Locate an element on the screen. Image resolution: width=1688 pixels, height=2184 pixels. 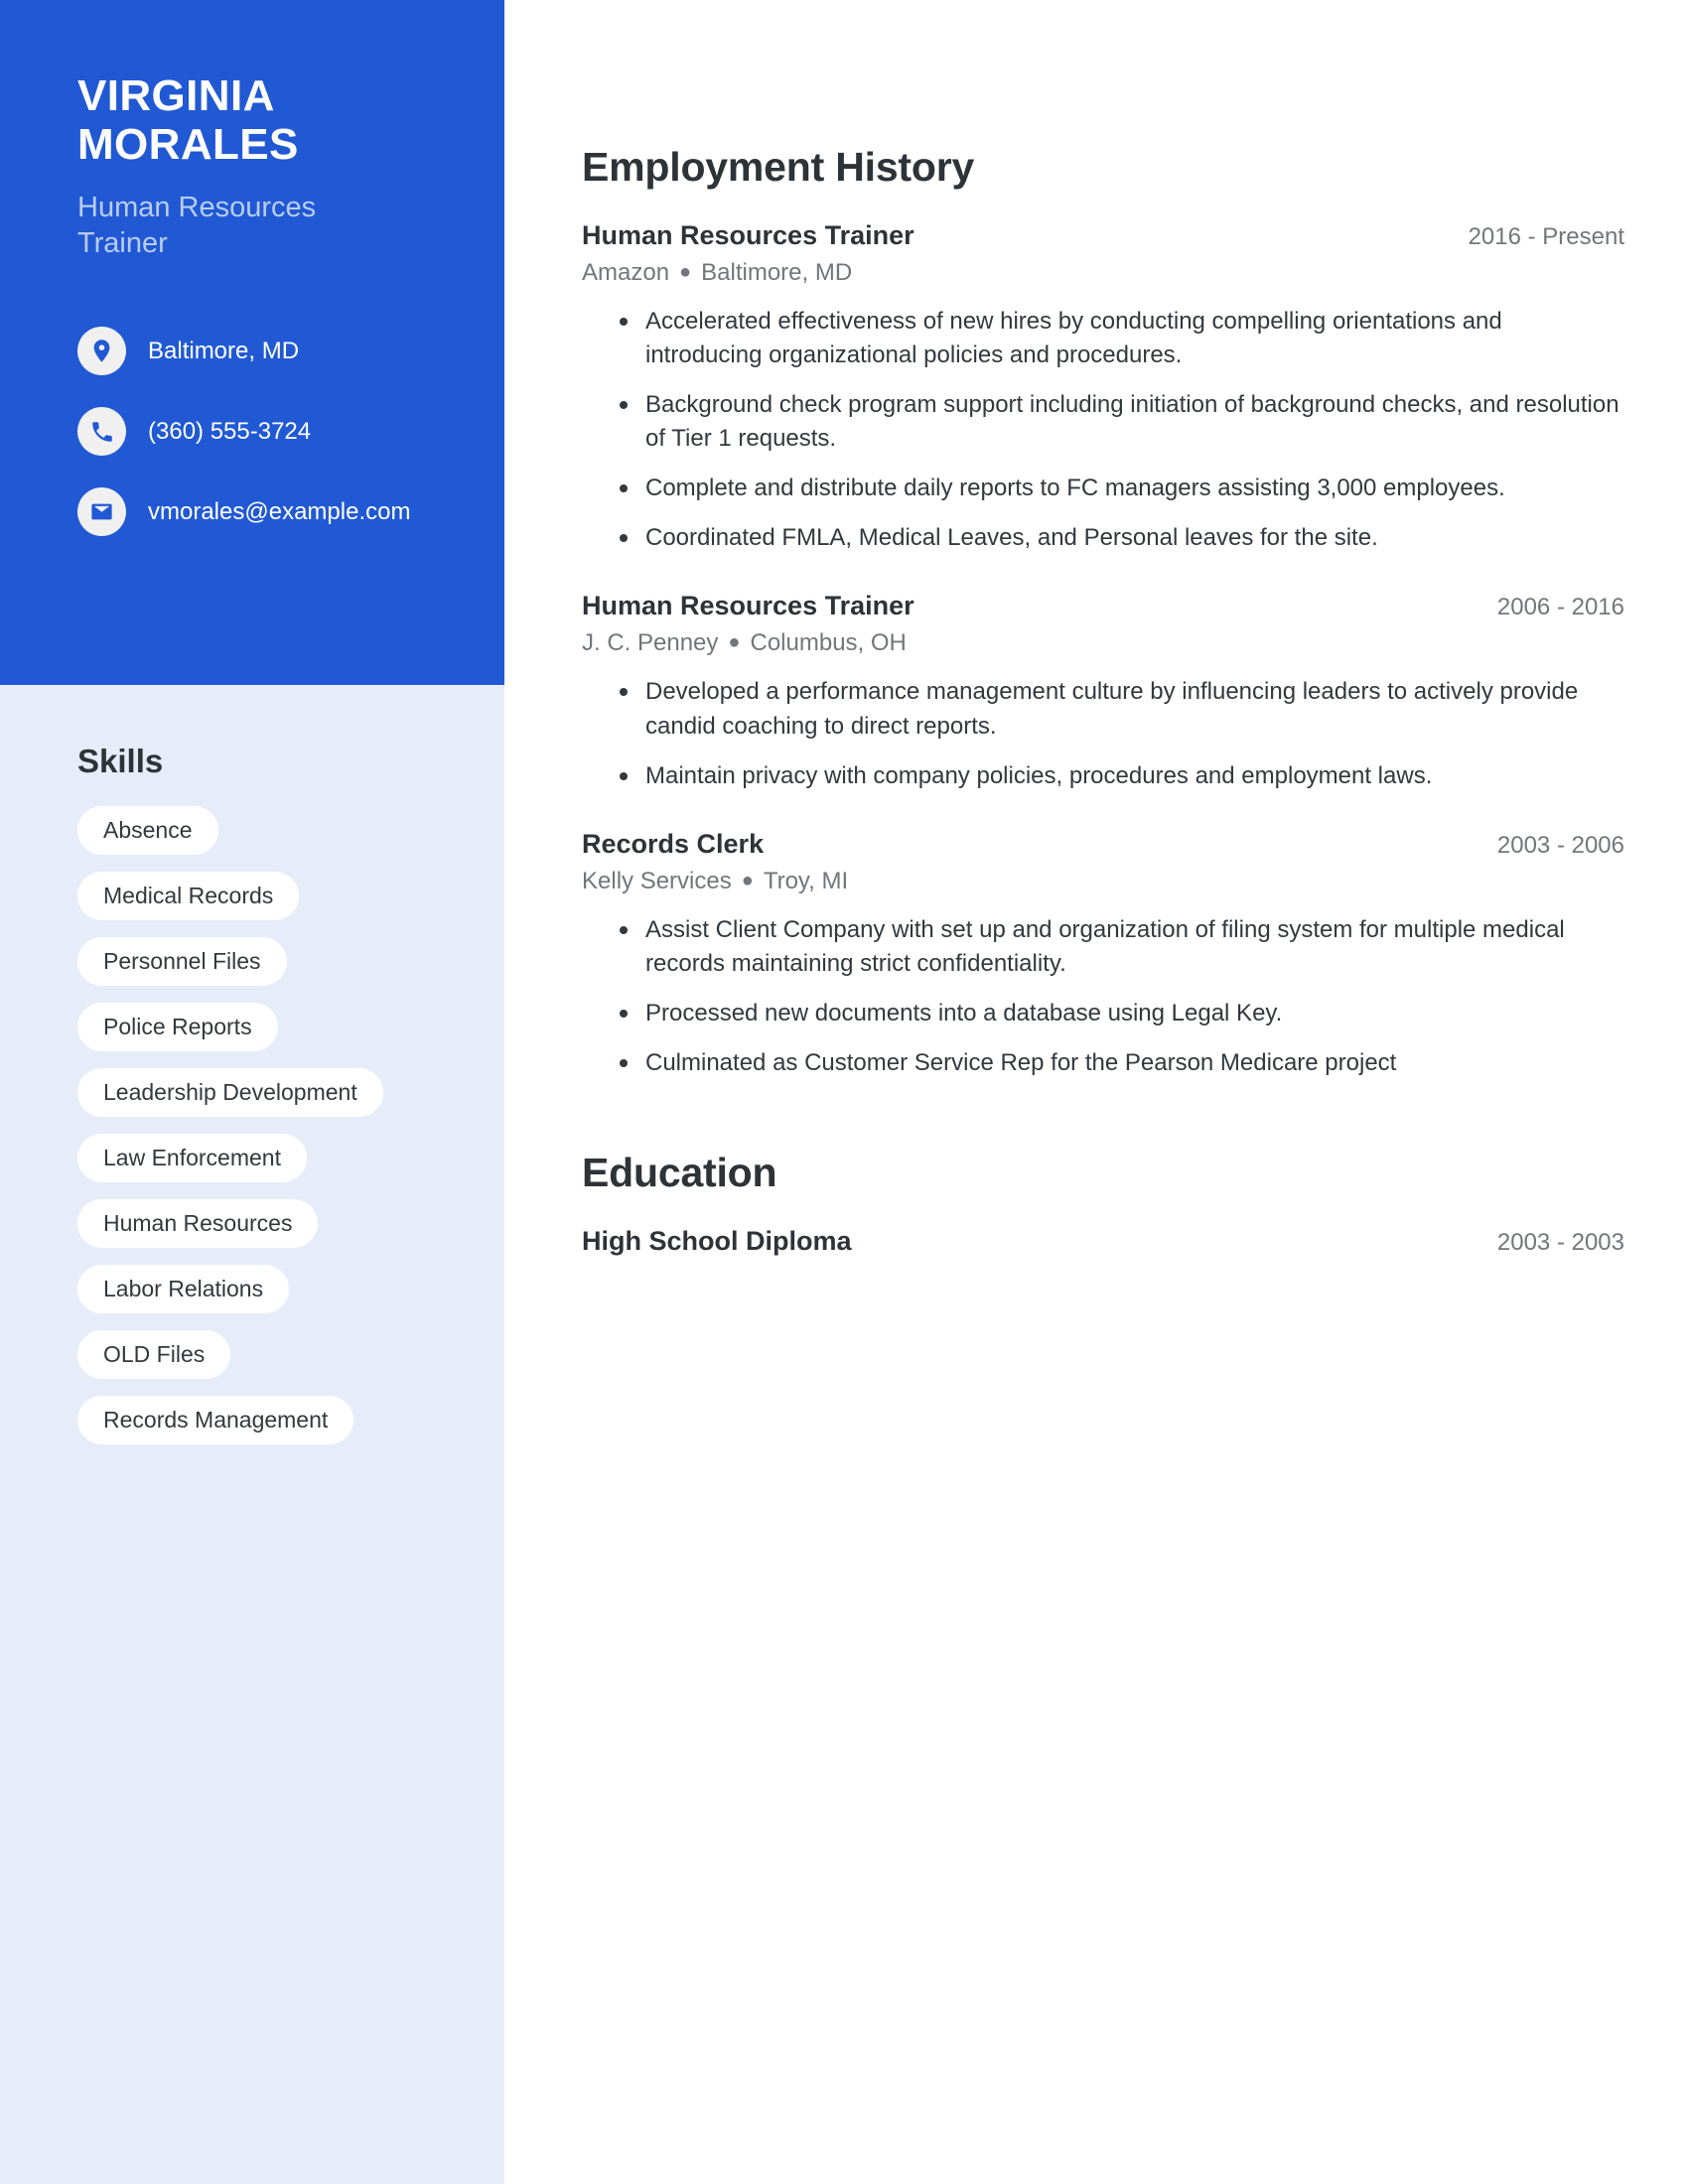
contact-phone-value: (360) 555-3724 is located at coordinates (230, 431).